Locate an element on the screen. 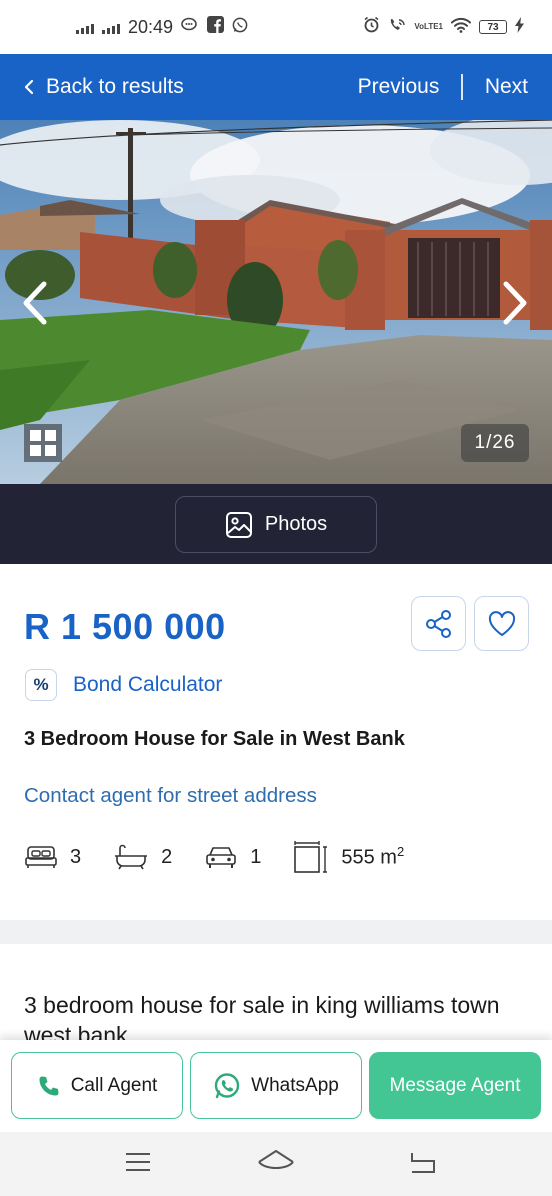 The image size is (552, 1196). photos-bar: Photos is located at coordinates (276, 524).